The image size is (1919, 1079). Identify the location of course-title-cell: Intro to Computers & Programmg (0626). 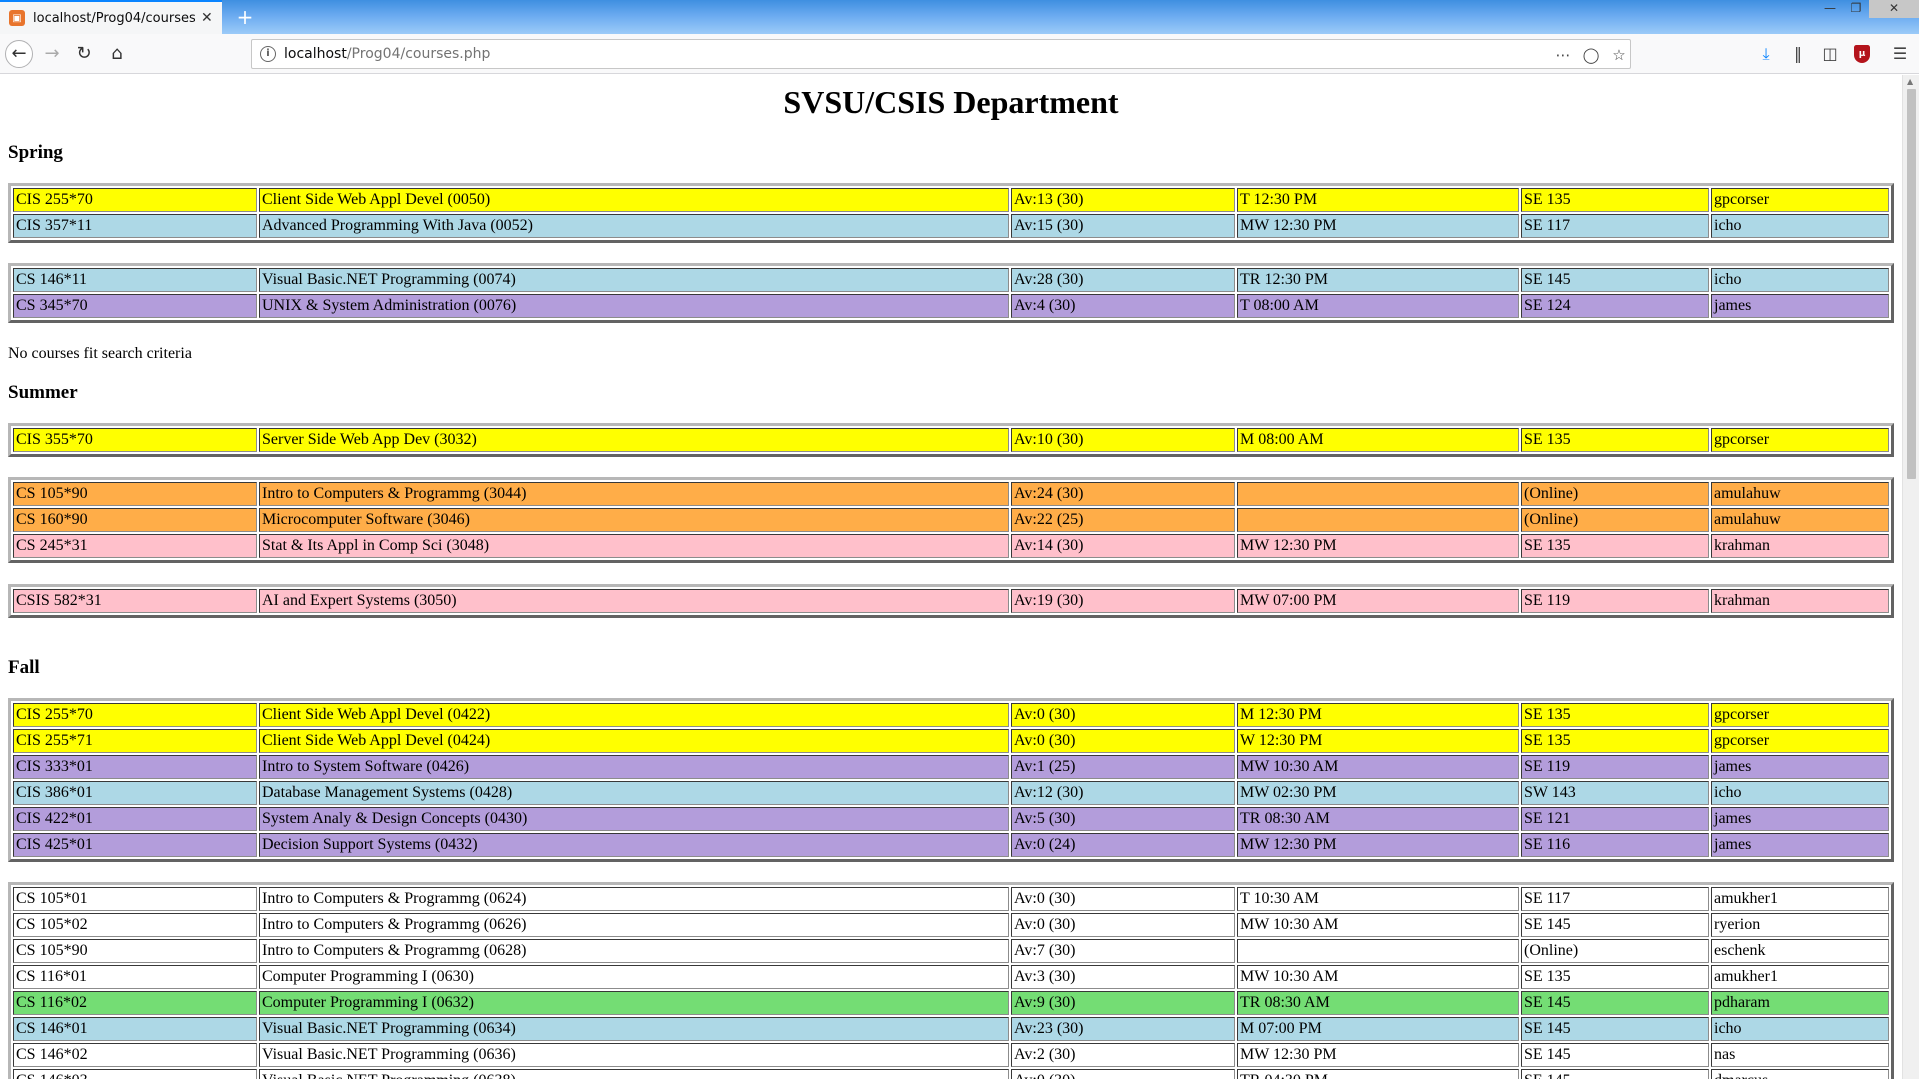
(634, 925).